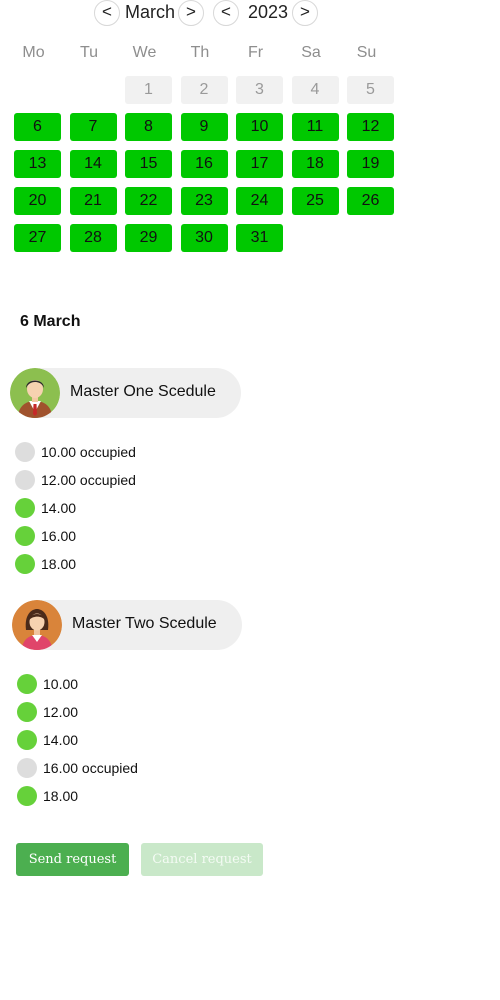  Describe the element at coordinates (204, 238) in the screenshot. I see `calendar-day: 30` at that location.